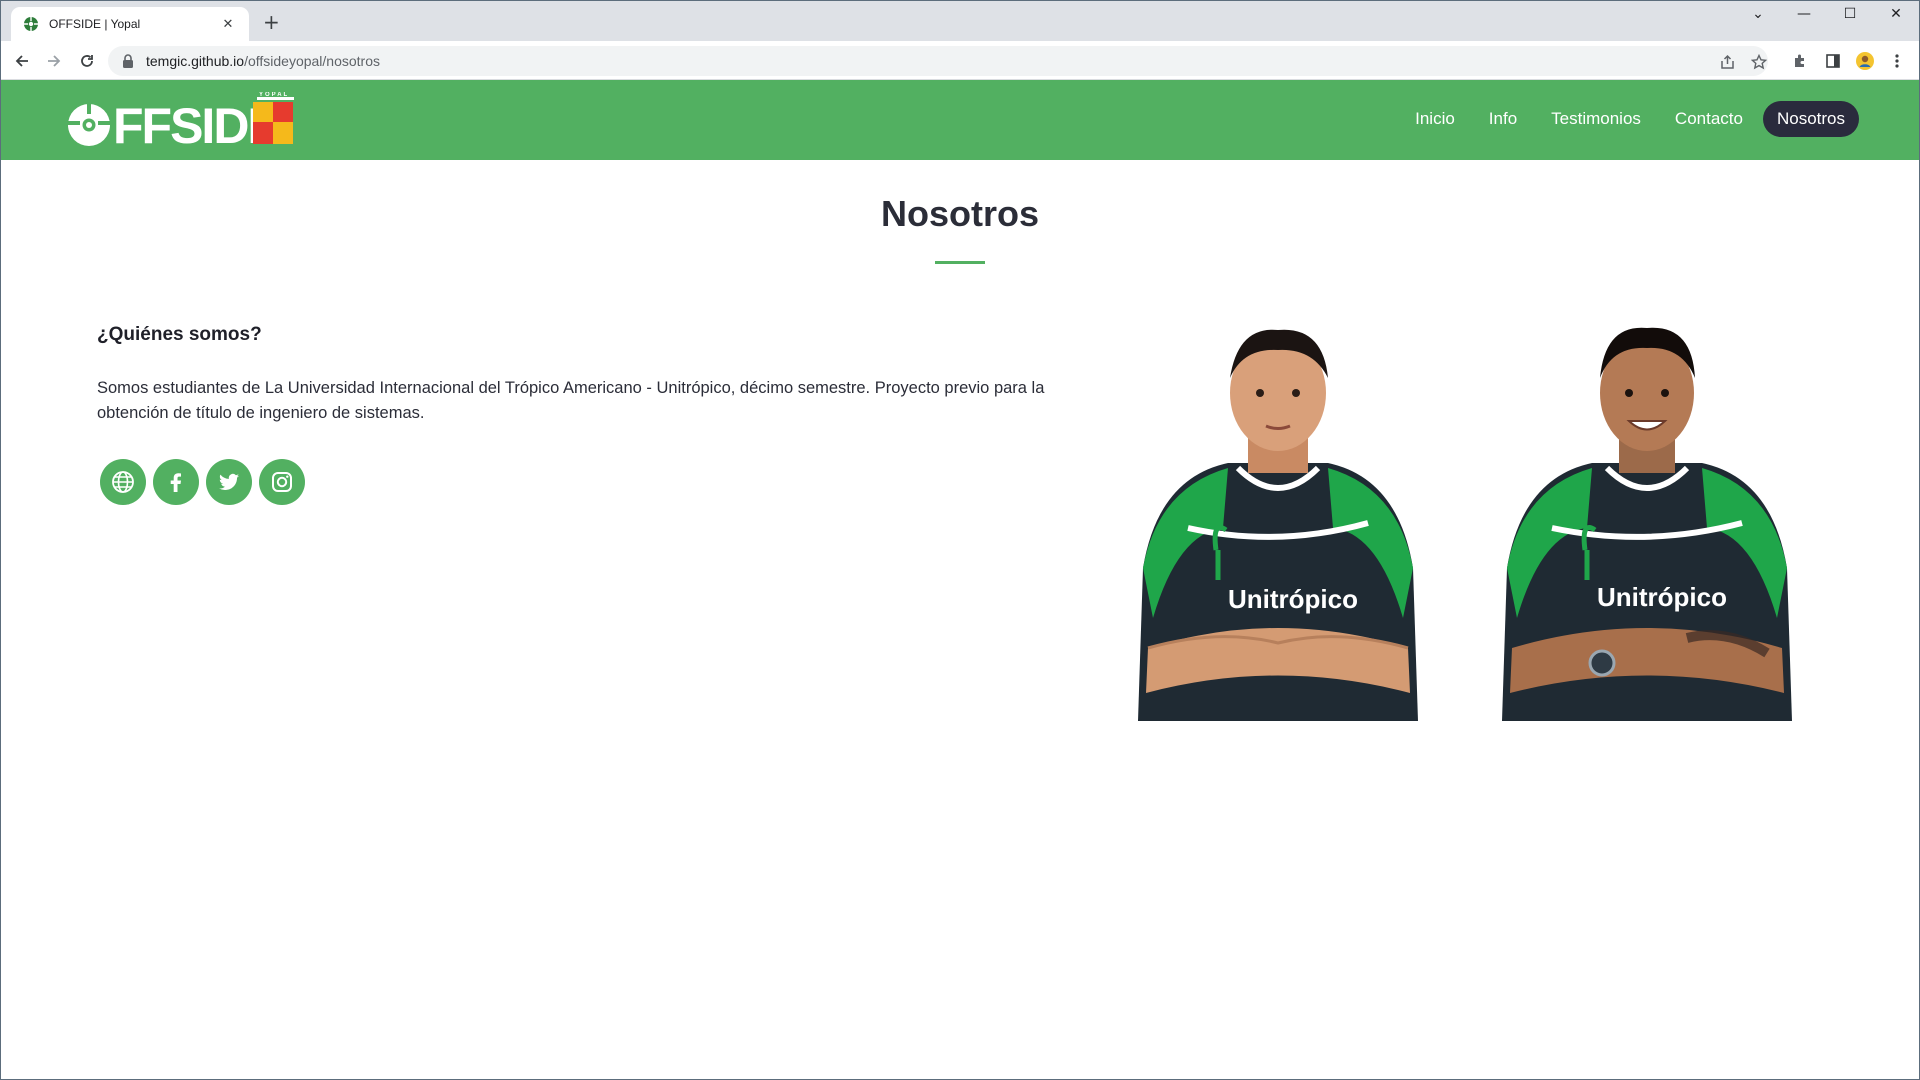 Image resolution: width=1920 pixels, height=1080 pixels. What do you see at coordinates (959, 213) in the screenshot?
I see `page-title: Nosotros` at bounding box center [959, 213].